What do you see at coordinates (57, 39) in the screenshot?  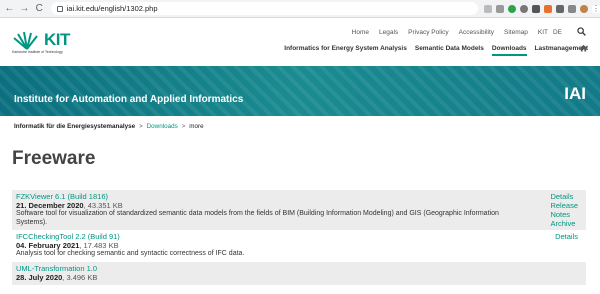 I see `logo-name: KIT` at bounding box center [57, 39].